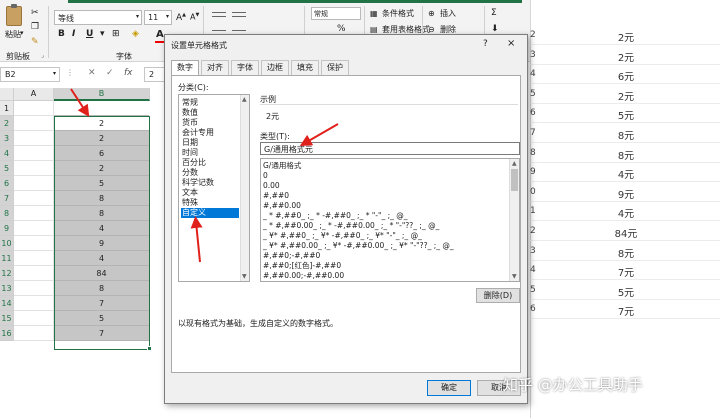 Image resolution: width=720 pixels, height=418 pixels. I want to click on row-header: 11, so click(7, 258).